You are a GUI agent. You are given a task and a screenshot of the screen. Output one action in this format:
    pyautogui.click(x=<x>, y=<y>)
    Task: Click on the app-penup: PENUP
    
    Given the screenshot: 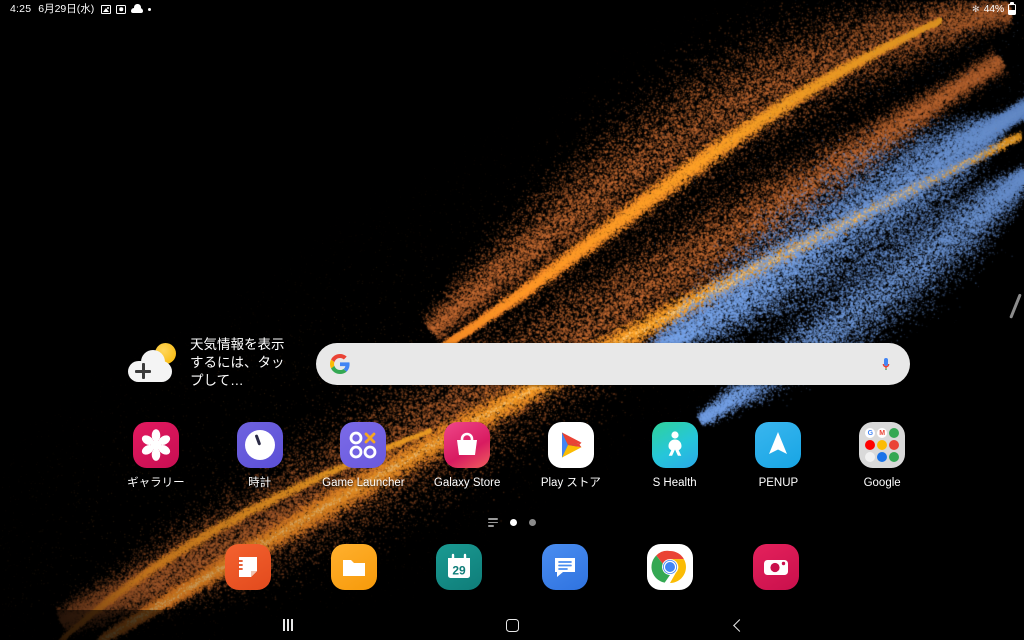 What is the action you would take?
    pyautogui.click(x=779, y=456)
    